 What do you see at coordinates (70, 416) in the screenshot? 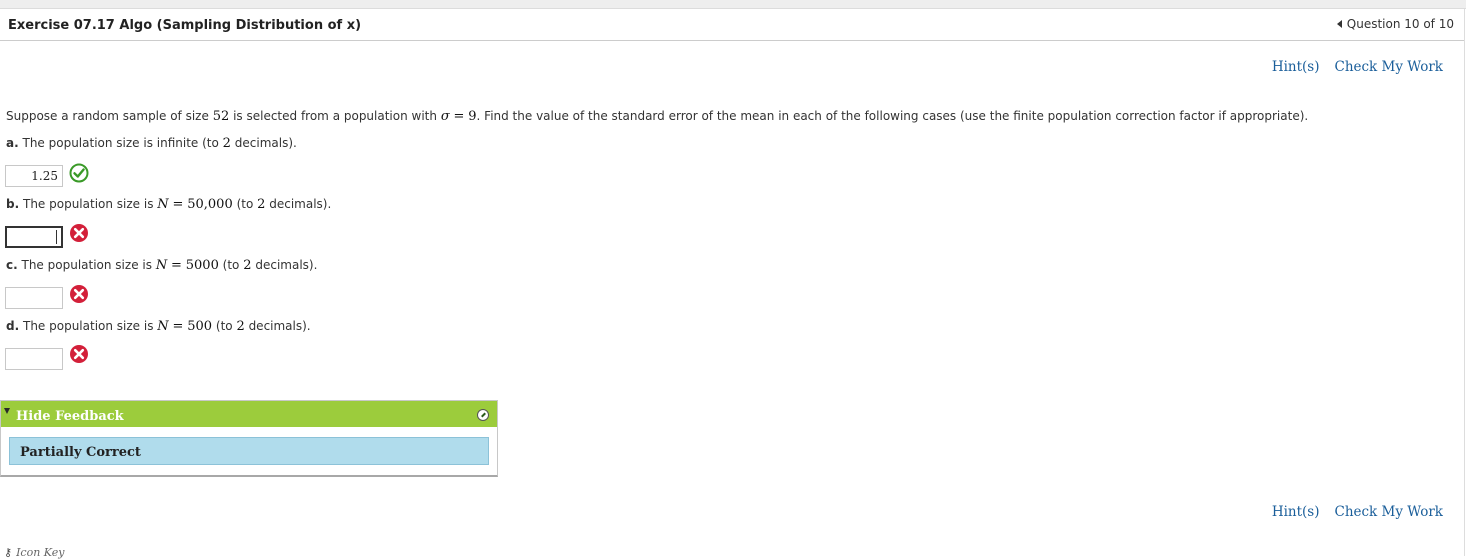
I see `hide-feedback-toggle: Hide Feedback` at bounding box center [70, 416].